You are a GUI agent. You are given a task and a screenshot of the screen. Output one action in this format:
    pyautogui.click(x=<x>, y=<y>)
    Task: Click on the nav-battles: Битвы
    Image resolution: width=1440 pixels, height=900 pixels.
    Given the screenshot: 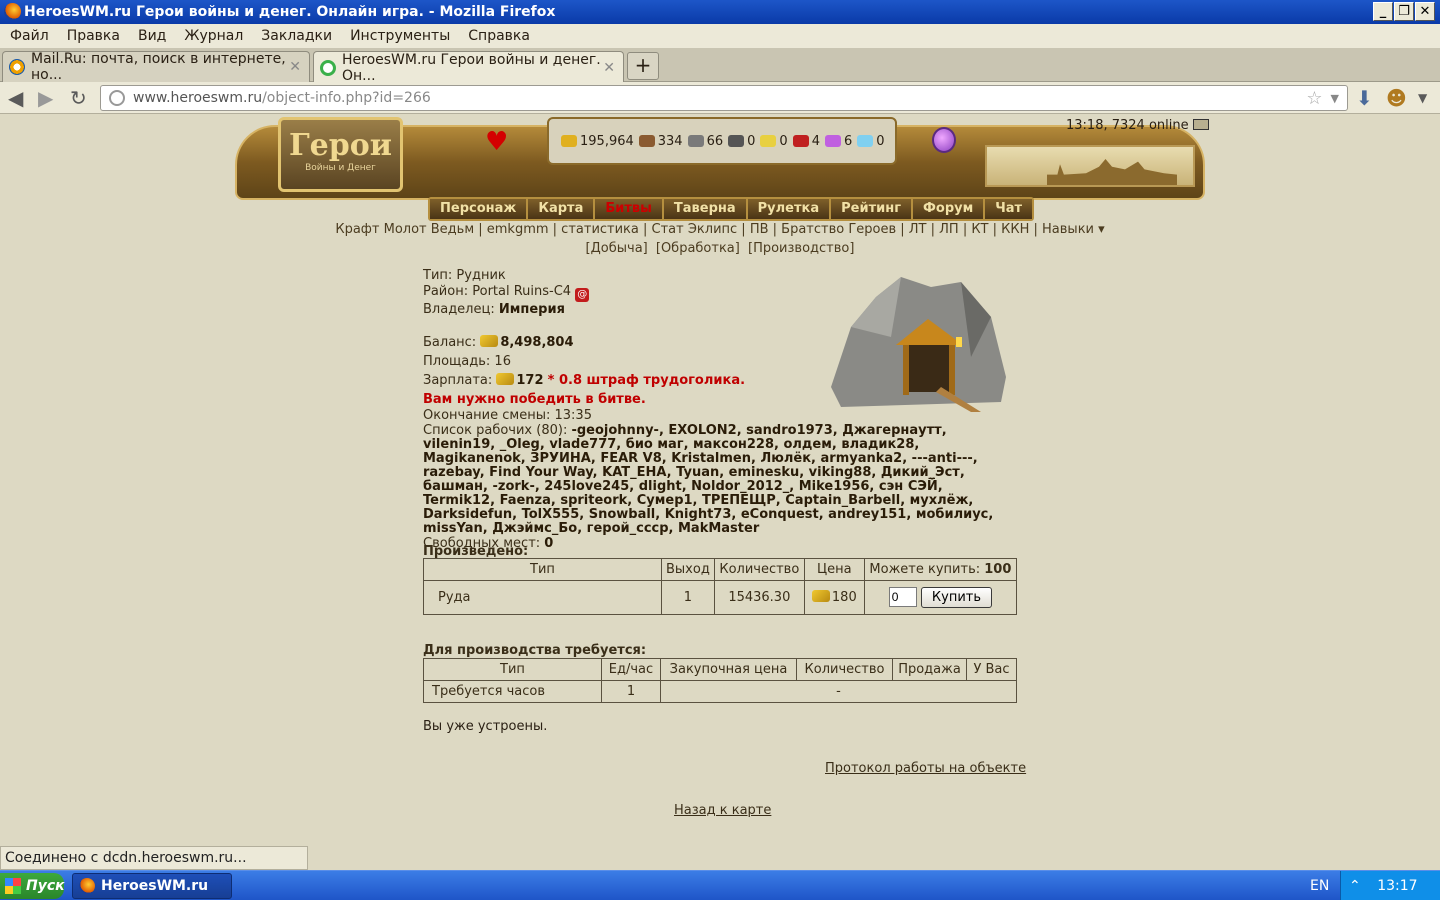 What is the action you would take?
    pyautogui.click(x=629, y=209)
    